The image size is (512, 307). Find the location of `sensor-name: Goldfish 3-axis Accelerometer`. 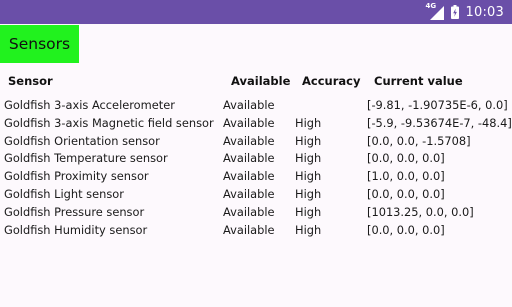

sensor-name: Goldfish 3-axis Accelerometer is located at coordinates (89, 105).